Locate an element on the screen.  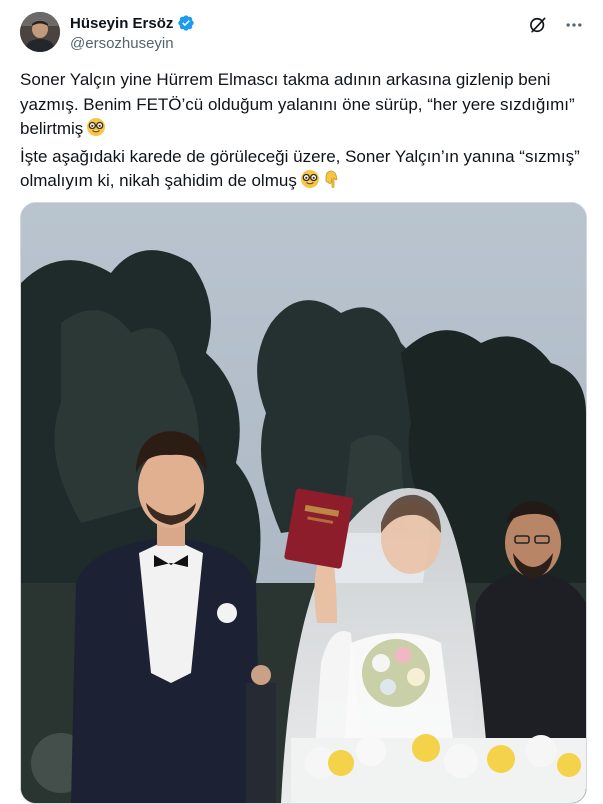
grok-icon is located at coordinates (538, 25).